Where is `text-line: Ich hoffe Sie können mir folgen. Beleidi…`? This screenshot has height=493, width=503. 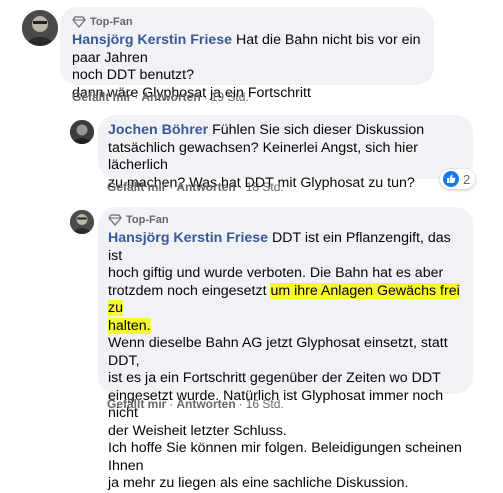
text-line: Ich hoffe Sie können mir folgen. Beleidi… is located at coordinates (285, 457).